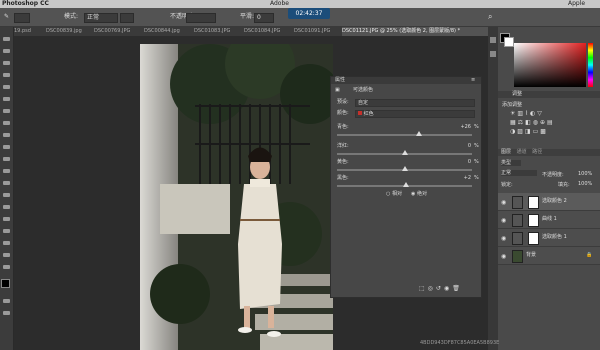 The image size is (600, 350). I want to click on shape-tool-icon, so click(6, 243).